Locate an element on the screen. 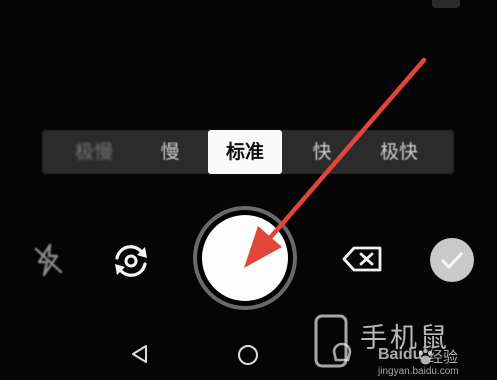  nav-back-button is located at coordinates (140, 354).